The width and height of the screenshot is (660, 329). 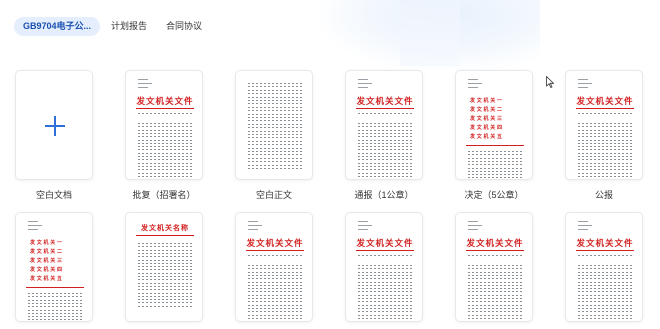 What do you see at coordinates (164, 267) in the screenshot?
I see `template-card: 发文机关名称` at bounding box center [164, 267].